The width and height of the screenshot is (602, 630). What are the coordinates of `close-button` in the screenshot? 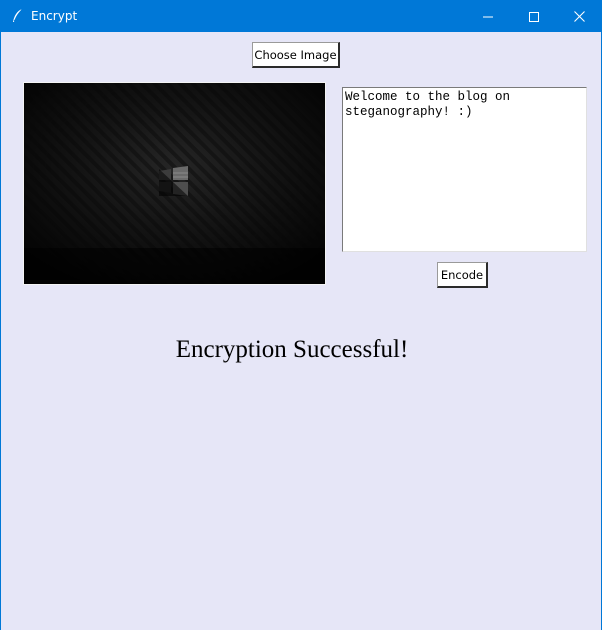 It's located at (579, 16).